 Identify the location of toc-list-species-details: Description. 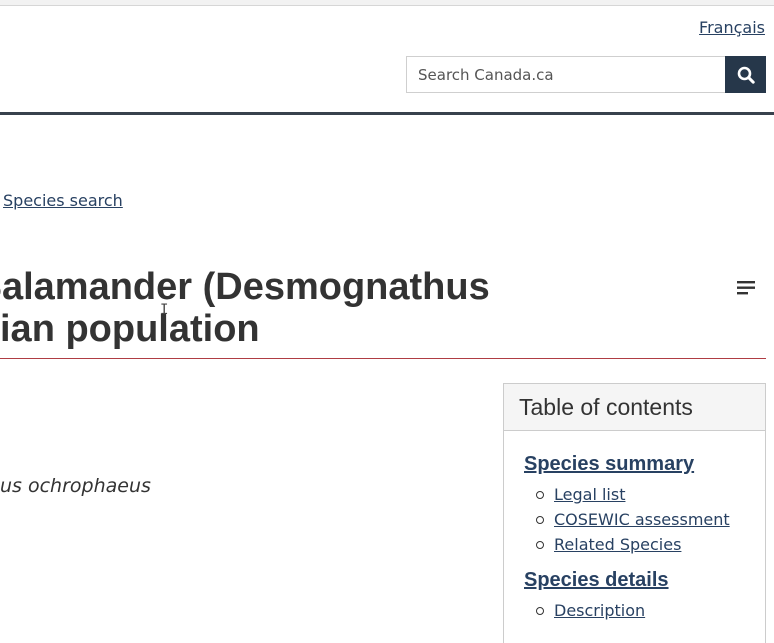
(644, 610).